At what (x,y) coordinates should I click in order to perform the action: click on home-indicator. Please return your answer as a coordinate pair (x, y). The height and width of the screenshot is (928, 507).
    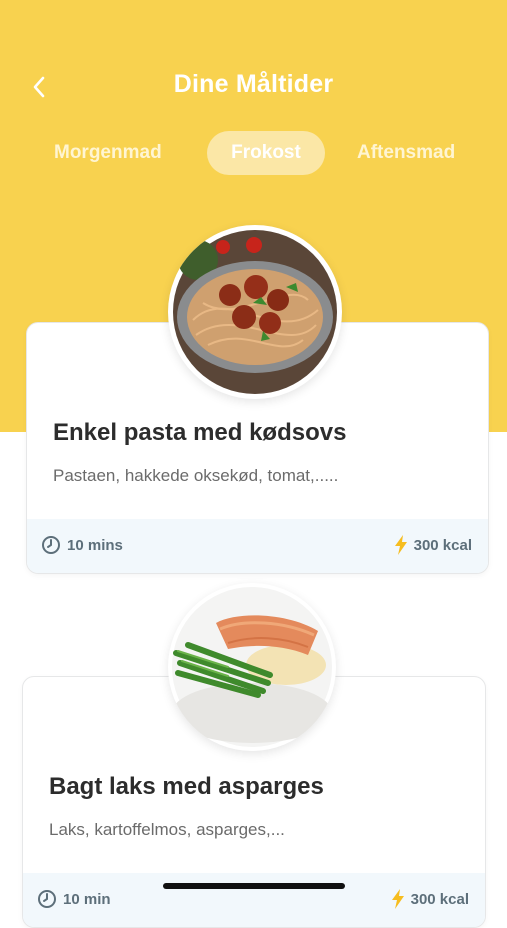
    Looking at the image, I should click on (254, 886).